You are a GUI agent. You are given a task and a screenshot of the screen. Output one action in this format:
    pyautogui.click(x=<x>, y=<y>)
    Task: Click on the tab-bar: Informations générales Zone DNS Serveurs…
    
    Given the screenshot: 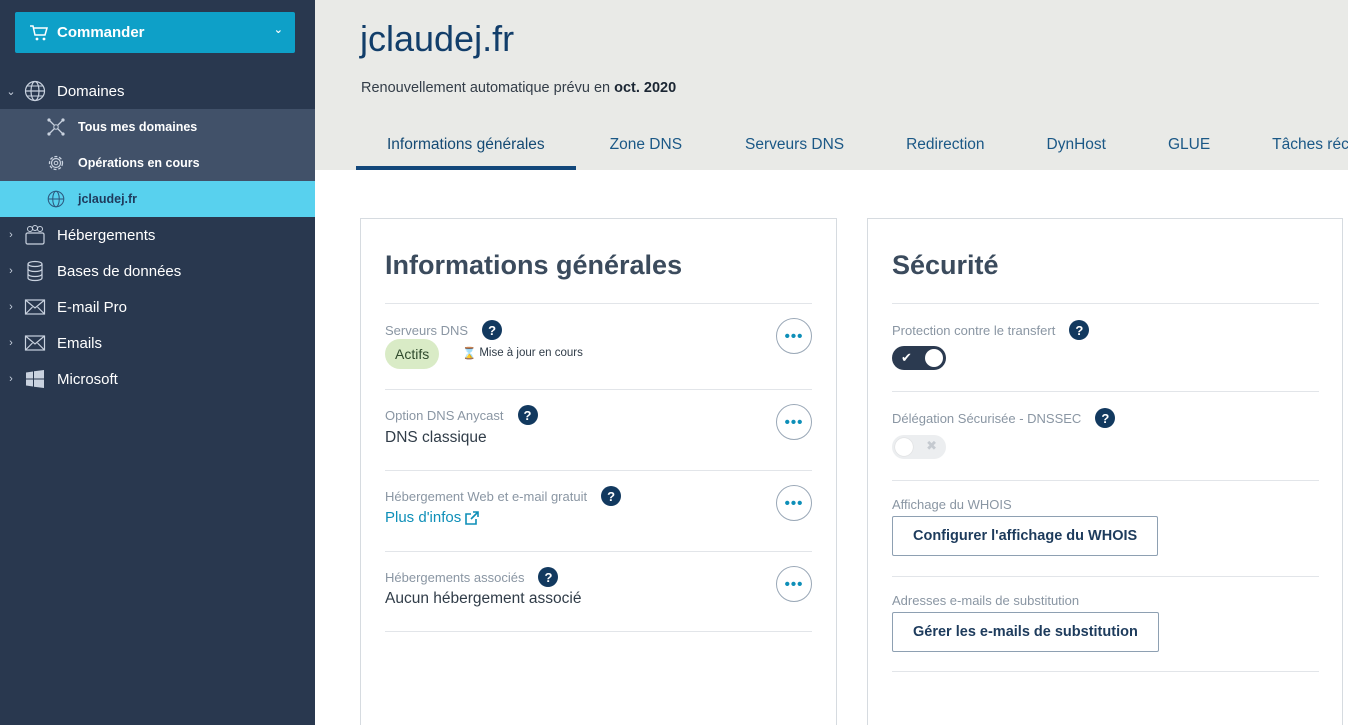 What is the action you would take?
    pyautogui.click(x=852, y=145)
    